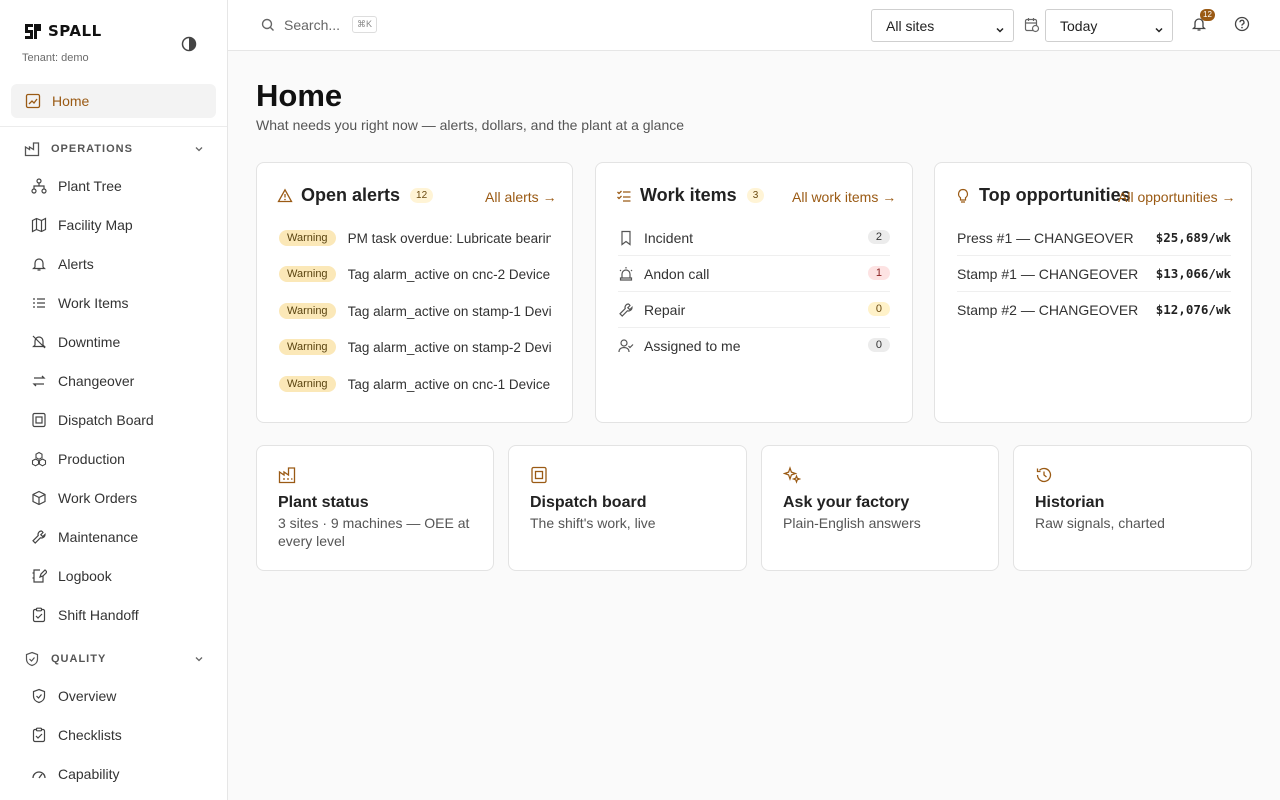 The image size is (1280, 800). I want to click on board-icon, so click(39, 420).